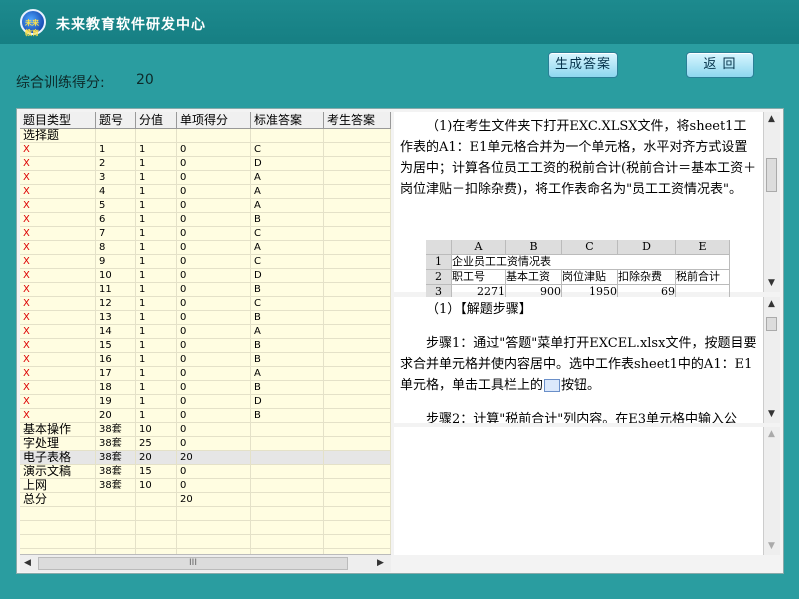  I want to click on empty-output-panel, so click(578, 491).